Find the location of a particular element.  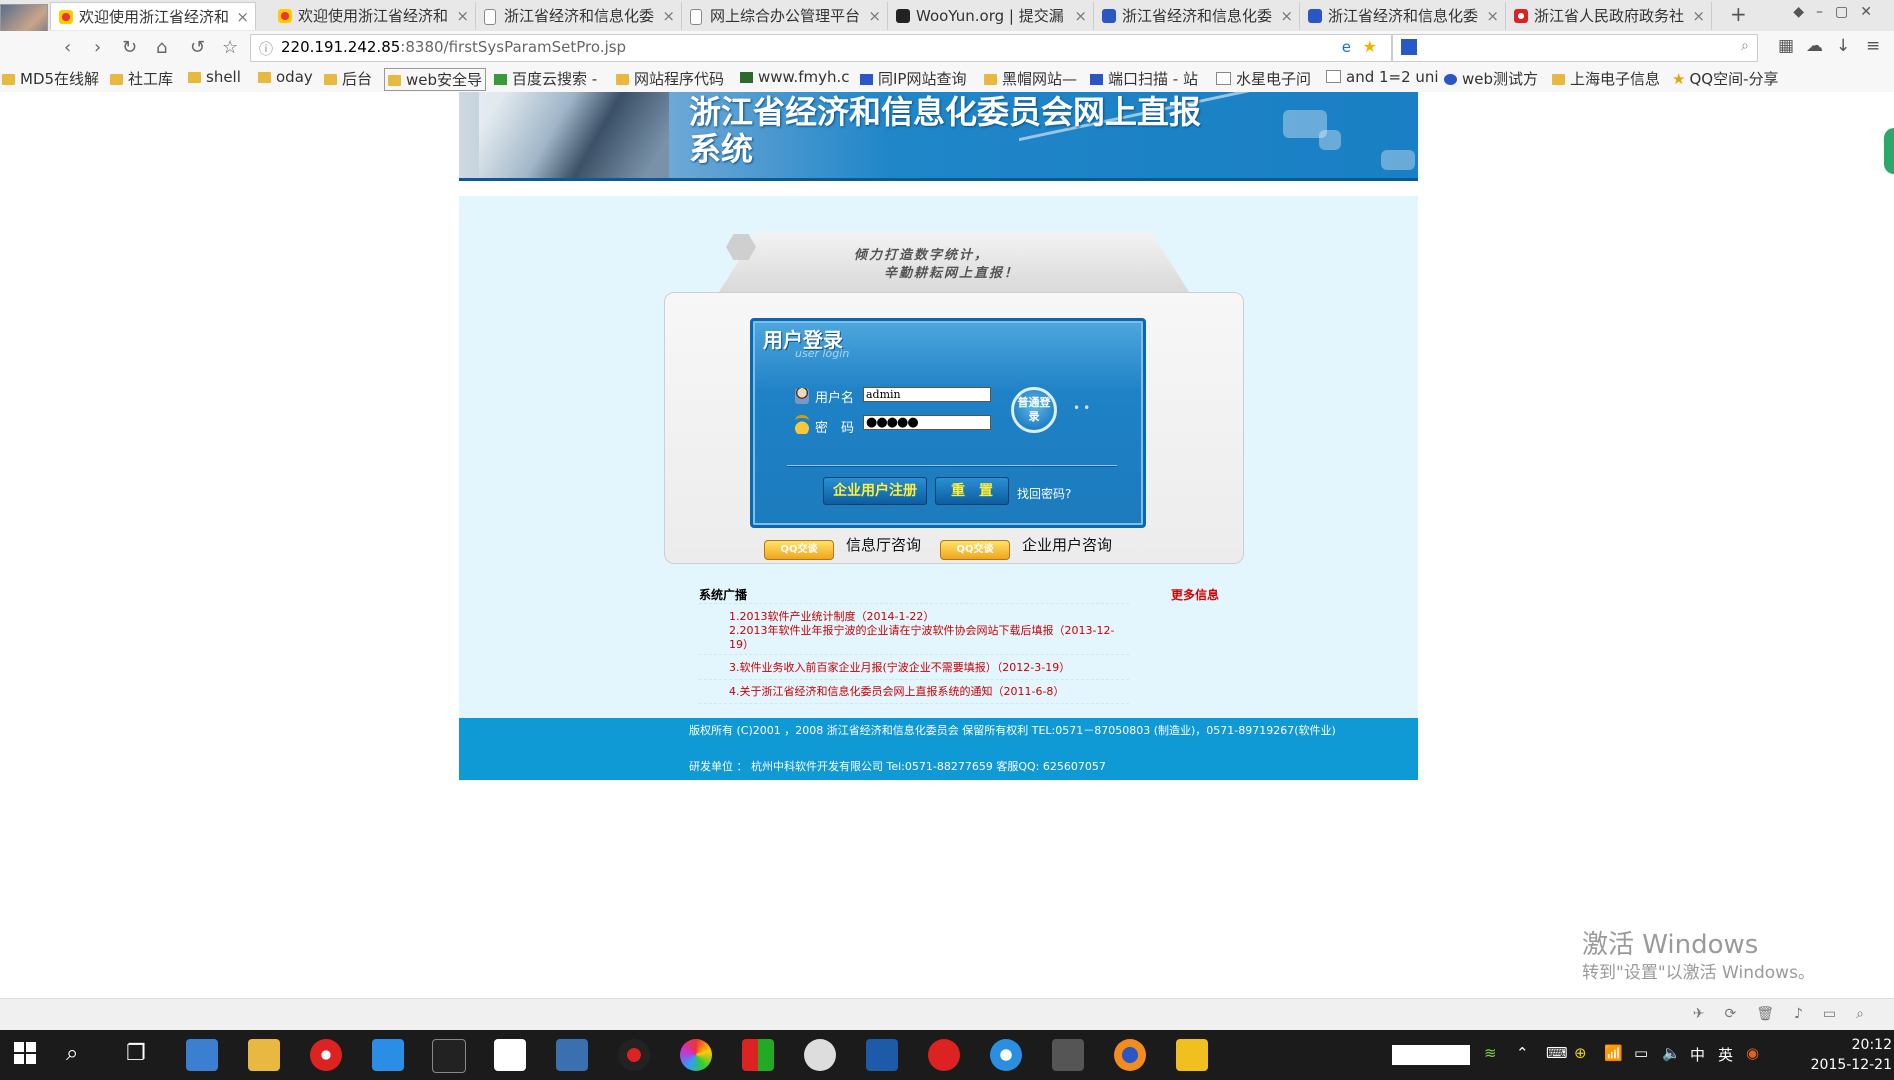

tray-input-box is located at coordinates (1431, 1055).